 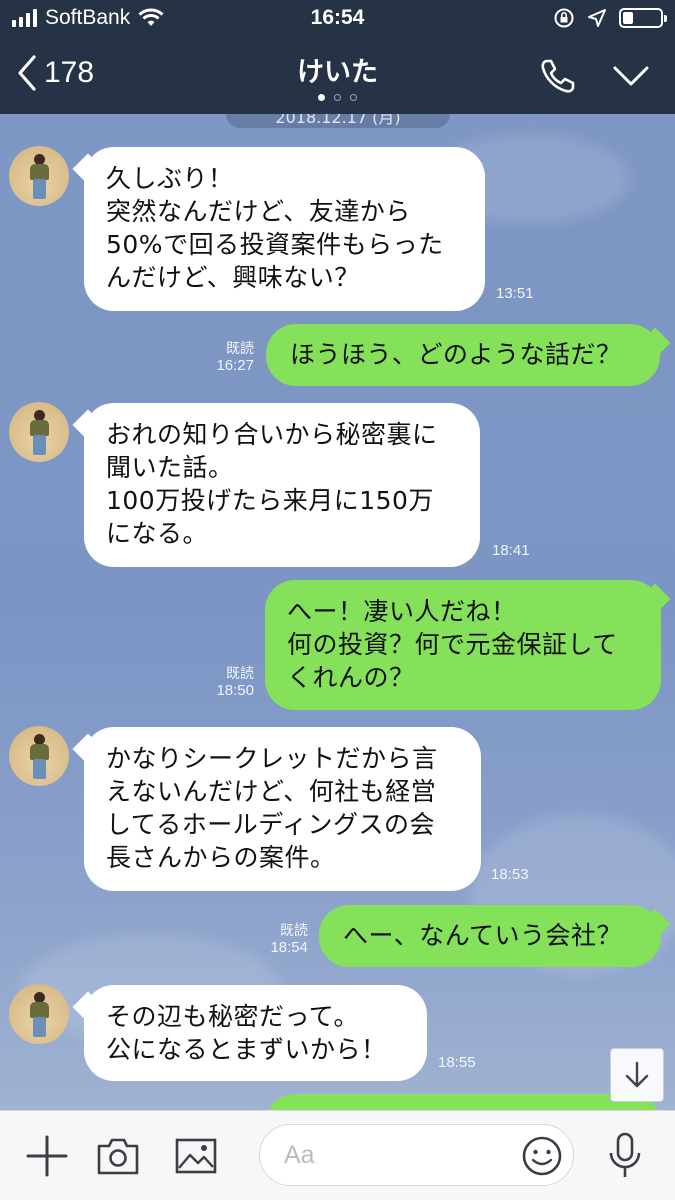 I want to click on message-time: 13:51, so click(x=515, y=293).